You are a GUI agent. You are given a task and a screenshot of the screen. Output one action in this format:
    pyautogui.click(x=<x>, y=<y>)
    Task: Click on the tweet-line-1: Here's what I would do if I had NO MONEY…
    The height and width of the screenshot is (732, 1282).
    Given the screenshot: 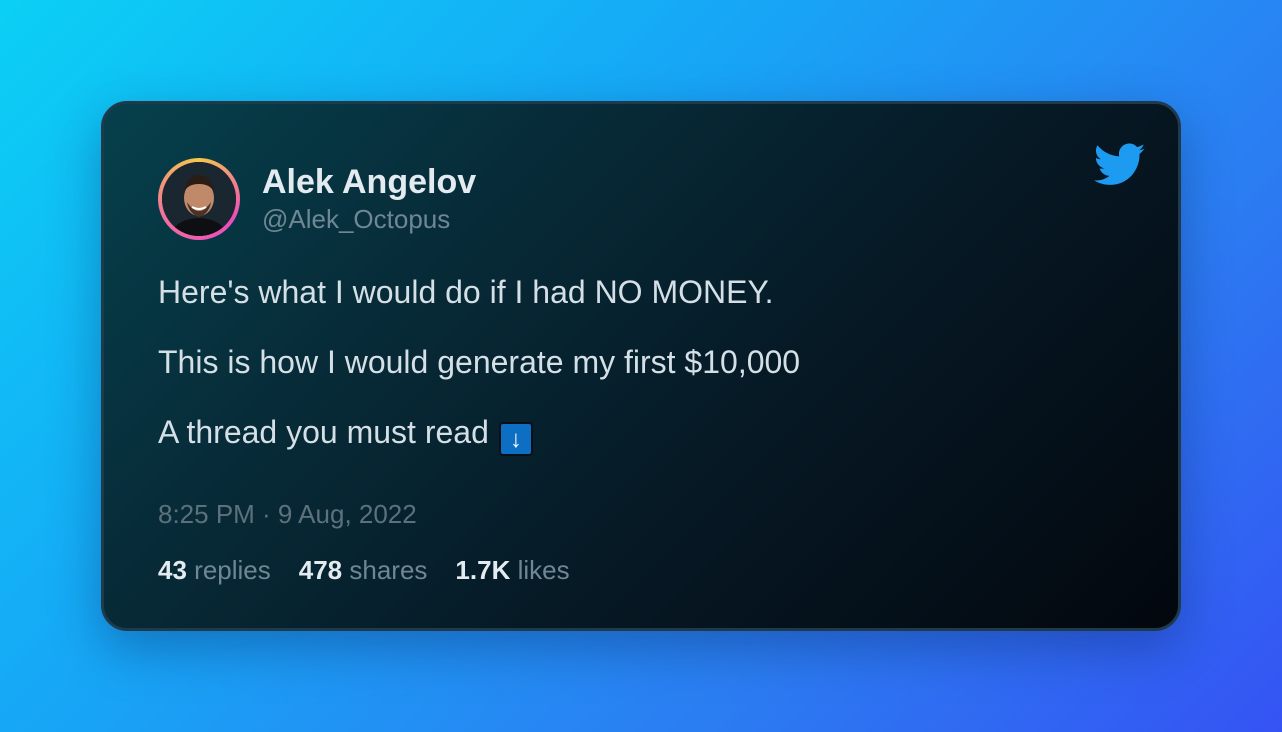 What is the action you would take?
    pyautogui.click(x=466, y=292)
    